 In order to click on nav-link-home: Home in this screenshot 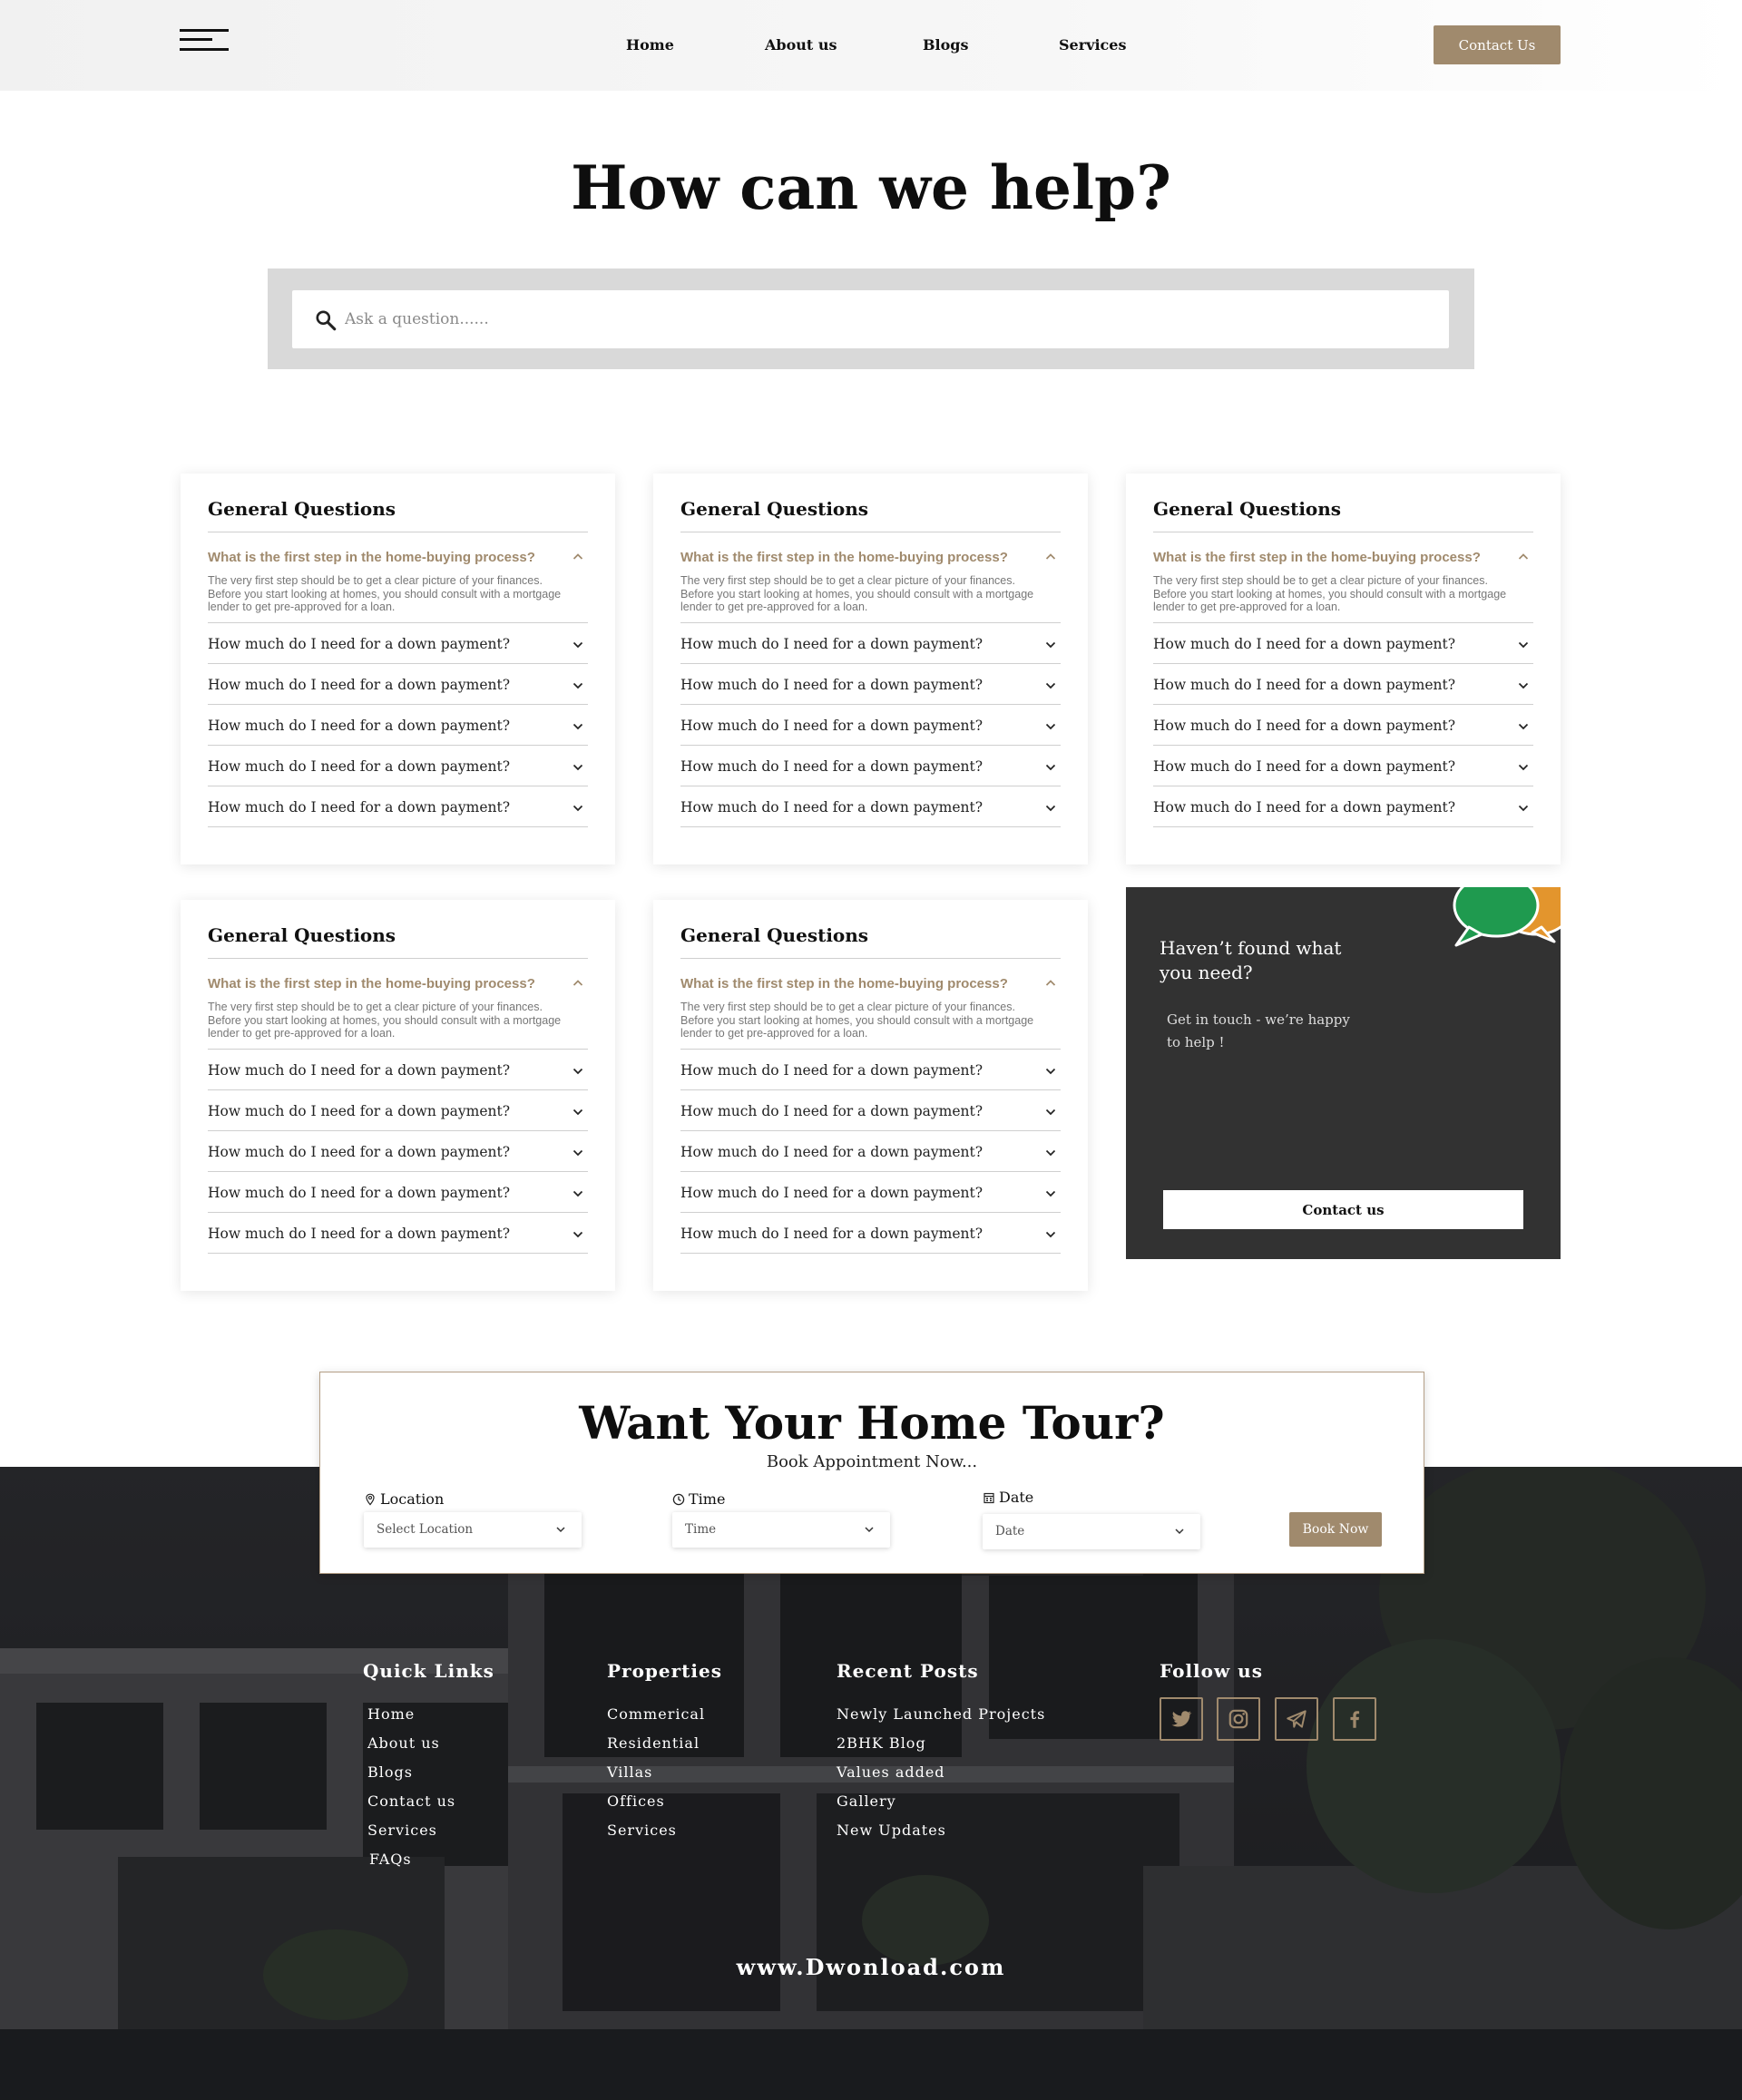, I will do `click(650, 45)`.